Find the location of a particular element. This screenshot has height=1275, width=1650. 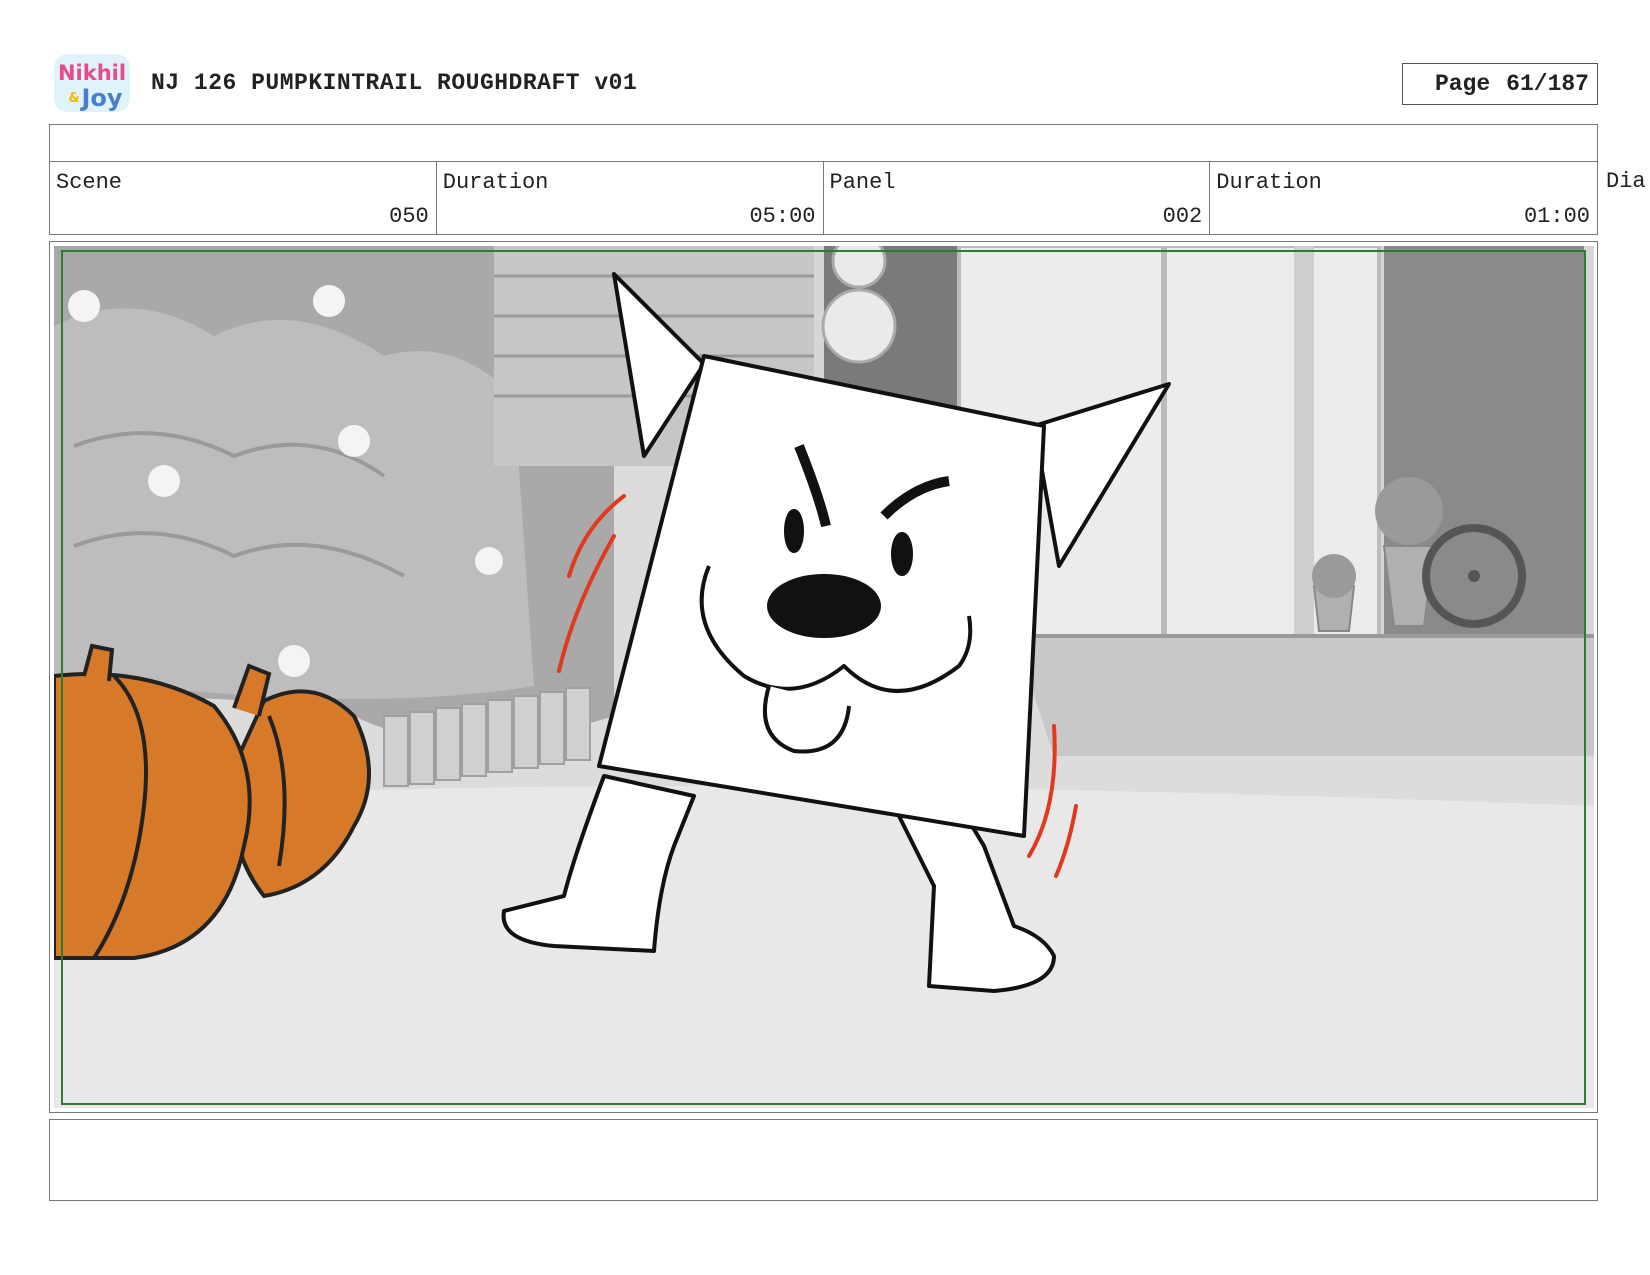

scene-duration-field: Duration 05:00 is located at coordinates (630, 198).